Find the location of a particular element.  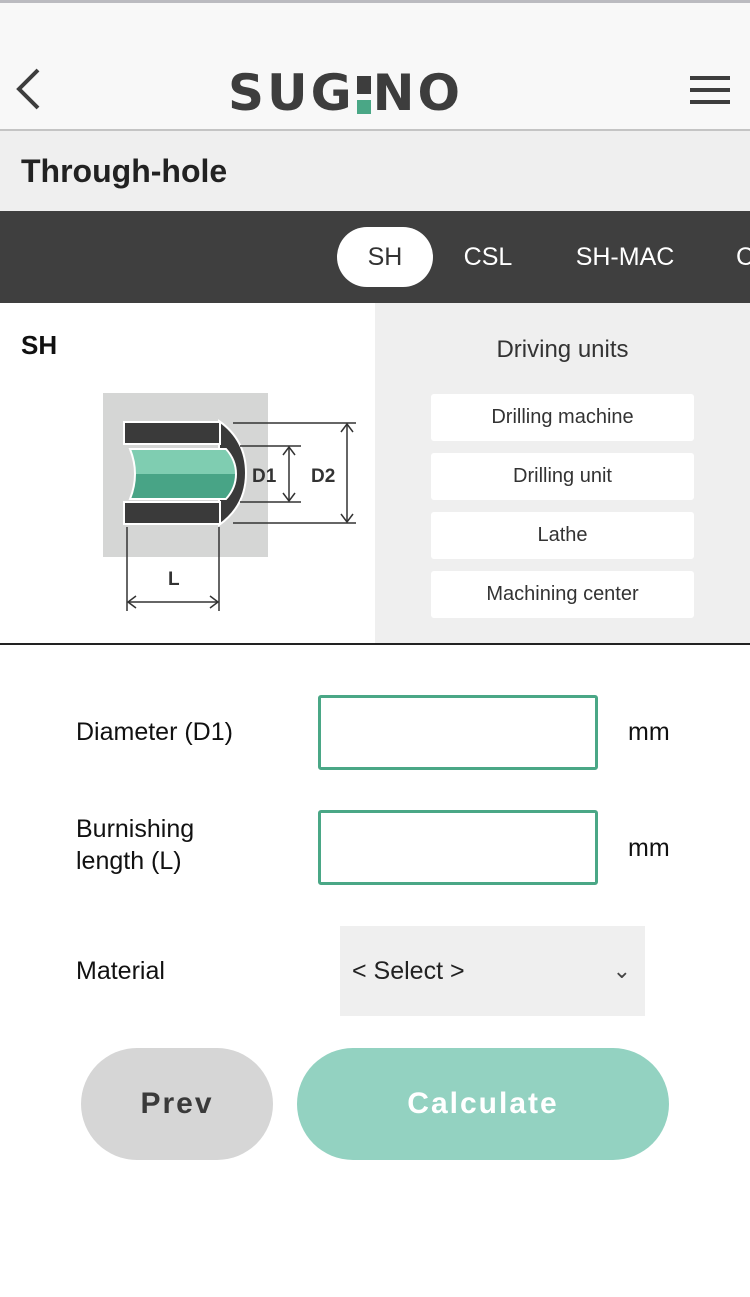

length-unit: mm is located at coordinates (649, 848).